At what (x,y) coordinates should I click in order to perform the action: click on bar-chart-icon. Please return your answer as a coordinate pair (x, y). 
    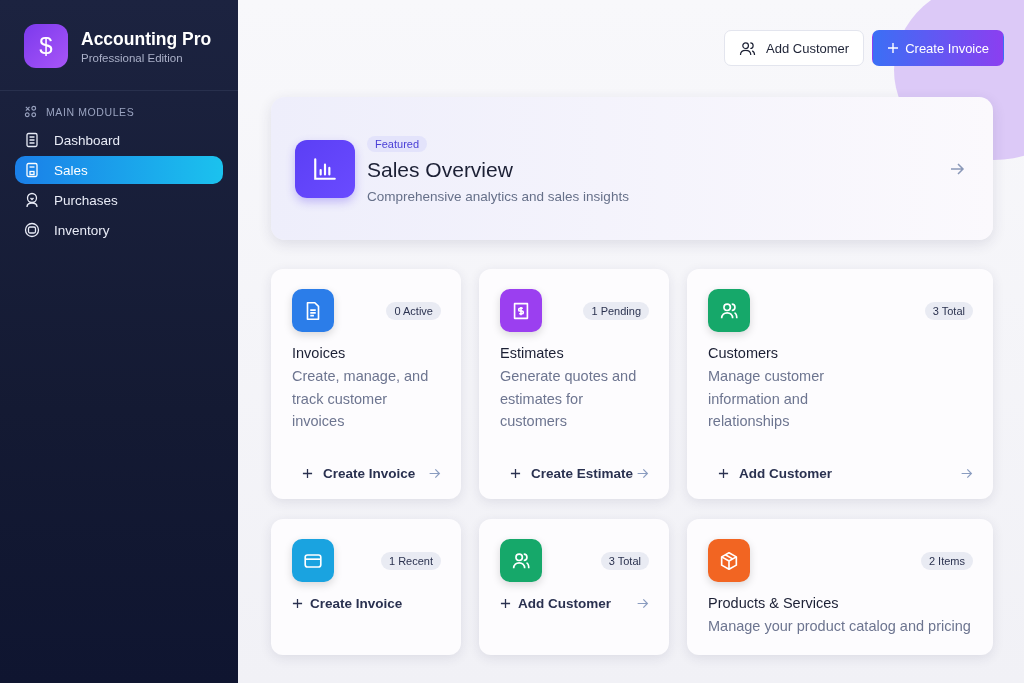
    Looking at the image, I should click on (325, 168).